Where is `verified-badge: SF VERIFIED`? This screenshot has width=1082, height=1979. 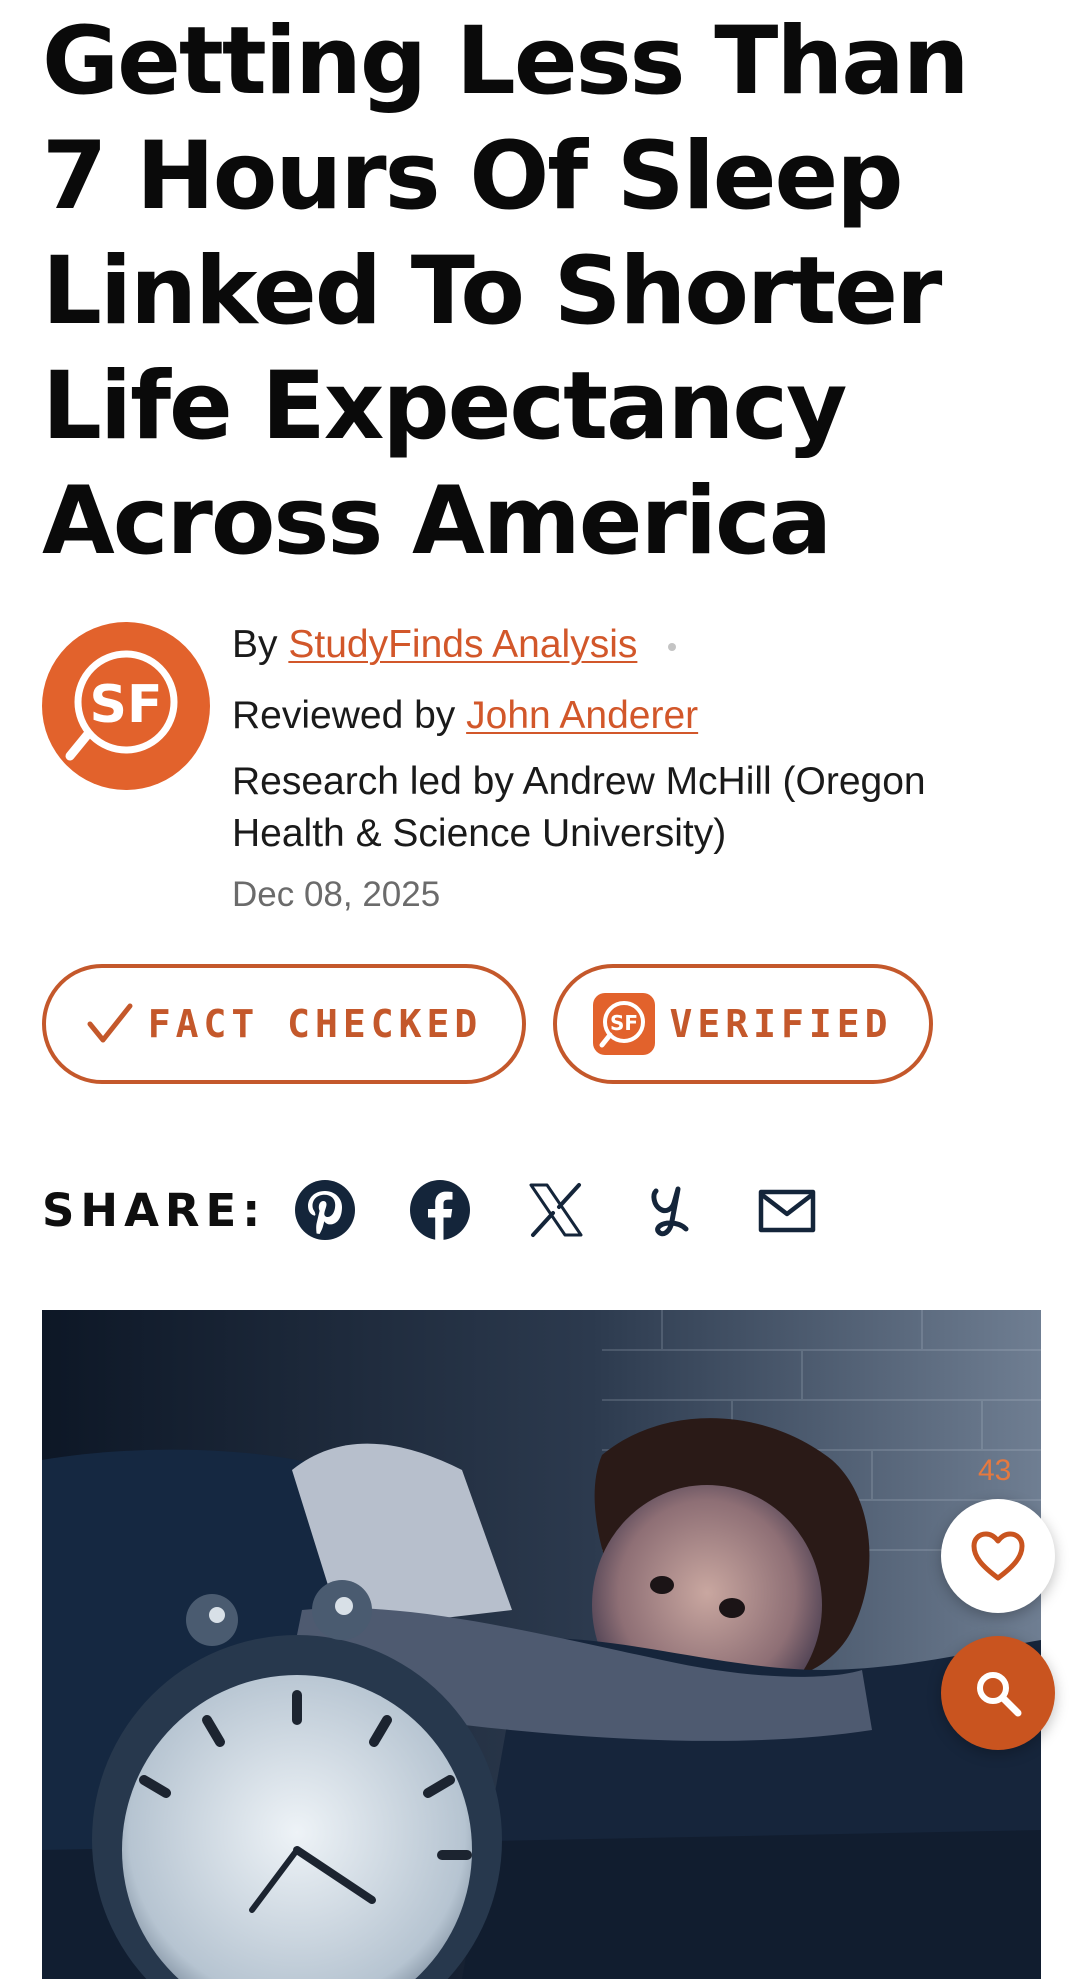
verified-badge: SF VERIFIED is located at coordinates (743, 1024).